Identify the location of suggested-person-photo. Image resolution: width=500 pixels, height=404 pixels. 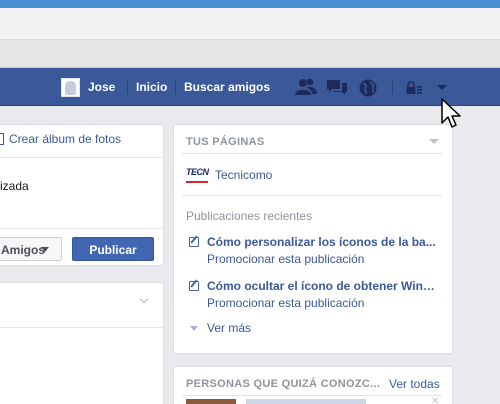
(211, 401).